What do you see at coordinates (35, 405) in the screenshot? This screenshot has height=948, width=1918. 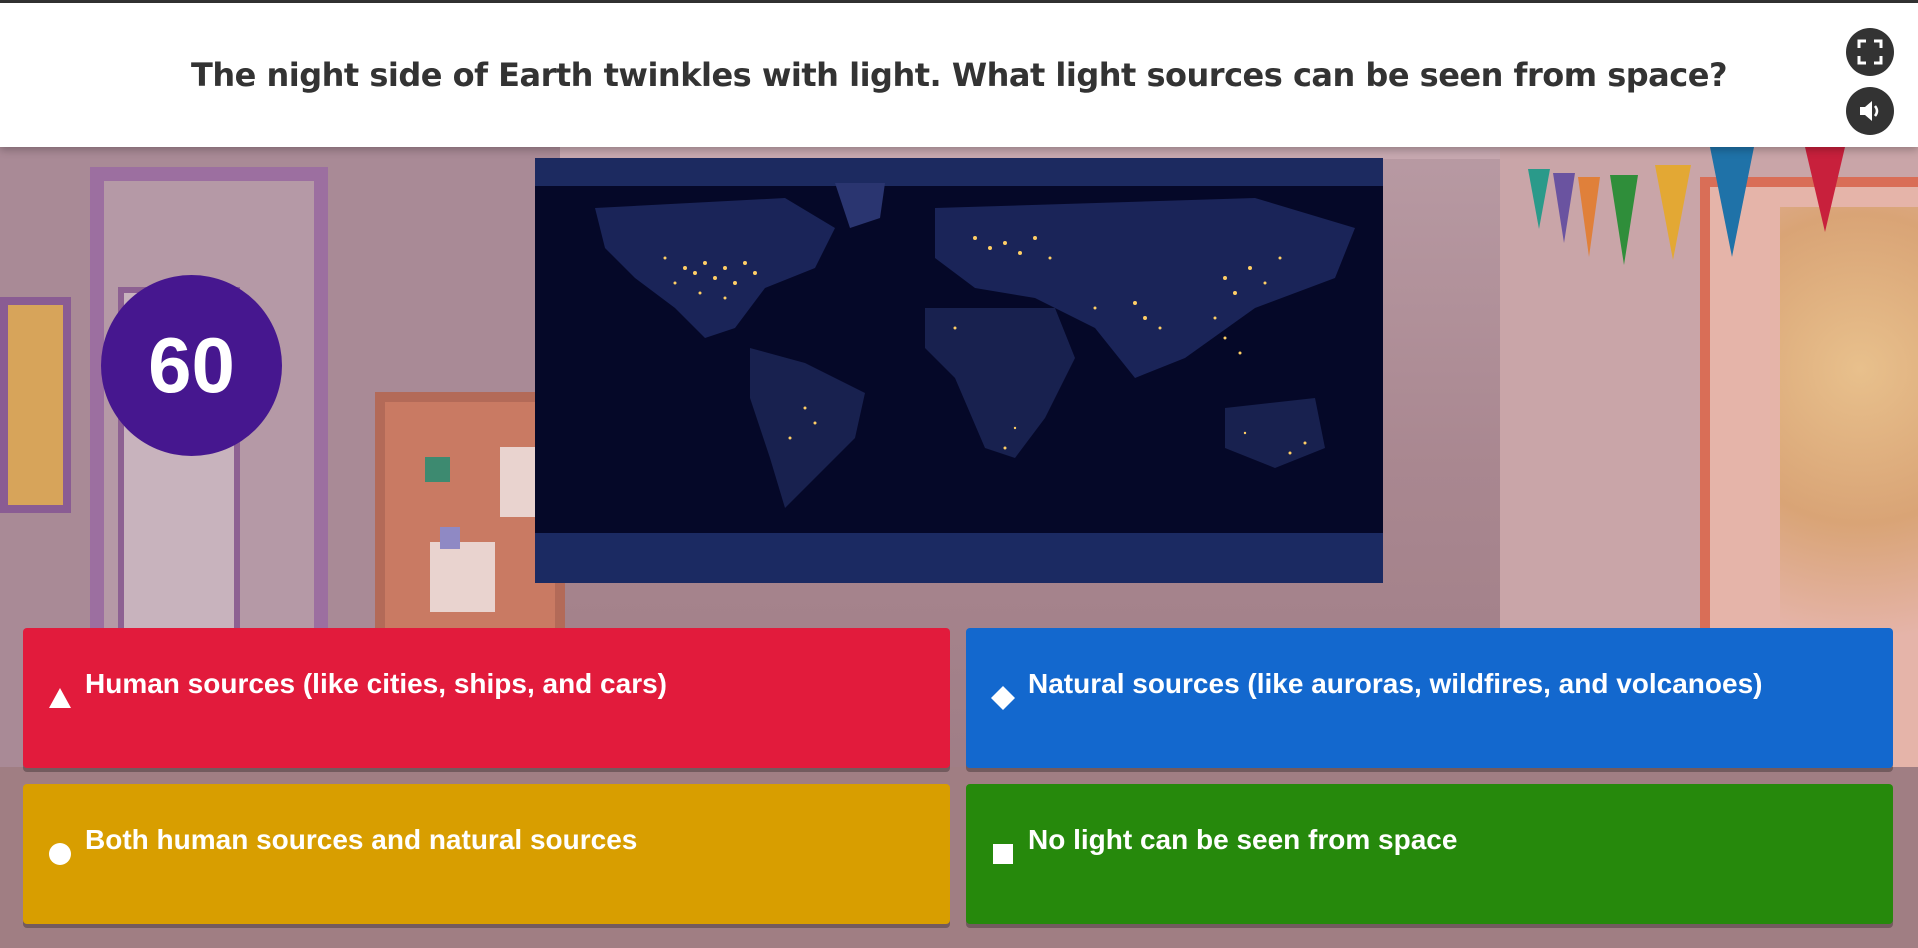 I see `wall-picture` at bounding box center [35, 405].